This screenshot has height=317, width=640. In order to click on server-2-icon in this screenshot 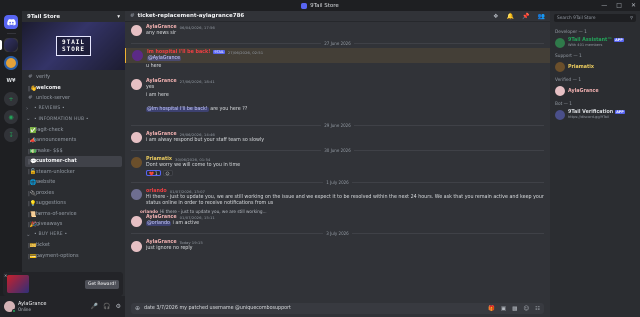, I will do `click(11, 63)`.